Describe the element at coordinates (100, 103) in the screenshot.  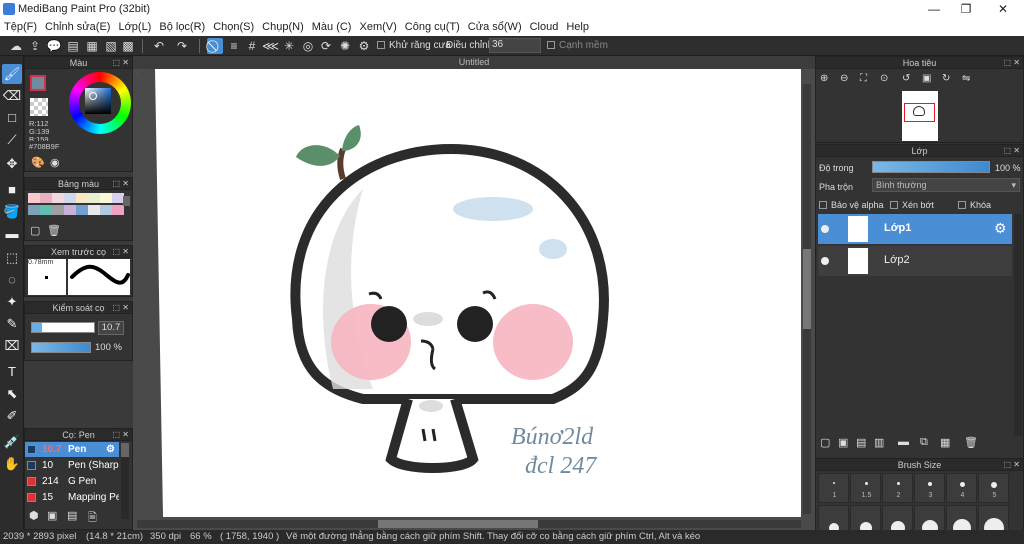
I see `color-wheel` at that location.